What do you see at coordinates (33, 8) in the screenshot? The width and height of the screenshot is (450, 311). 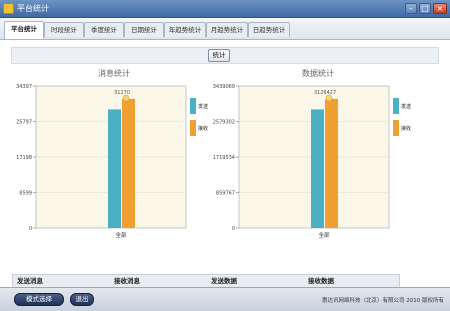 I see `window-title: 平台统计` at bounding box center [33, 8].